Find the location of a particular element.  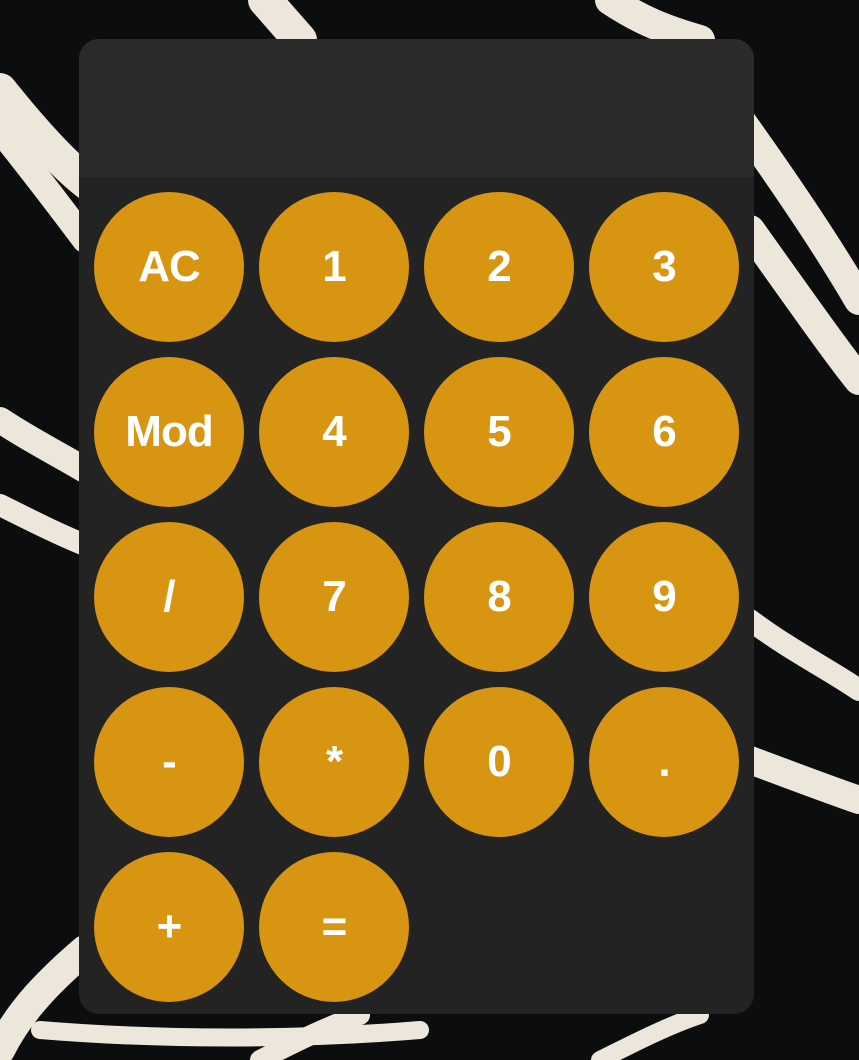

key-multiply: * is located at coordinates (334, 762).